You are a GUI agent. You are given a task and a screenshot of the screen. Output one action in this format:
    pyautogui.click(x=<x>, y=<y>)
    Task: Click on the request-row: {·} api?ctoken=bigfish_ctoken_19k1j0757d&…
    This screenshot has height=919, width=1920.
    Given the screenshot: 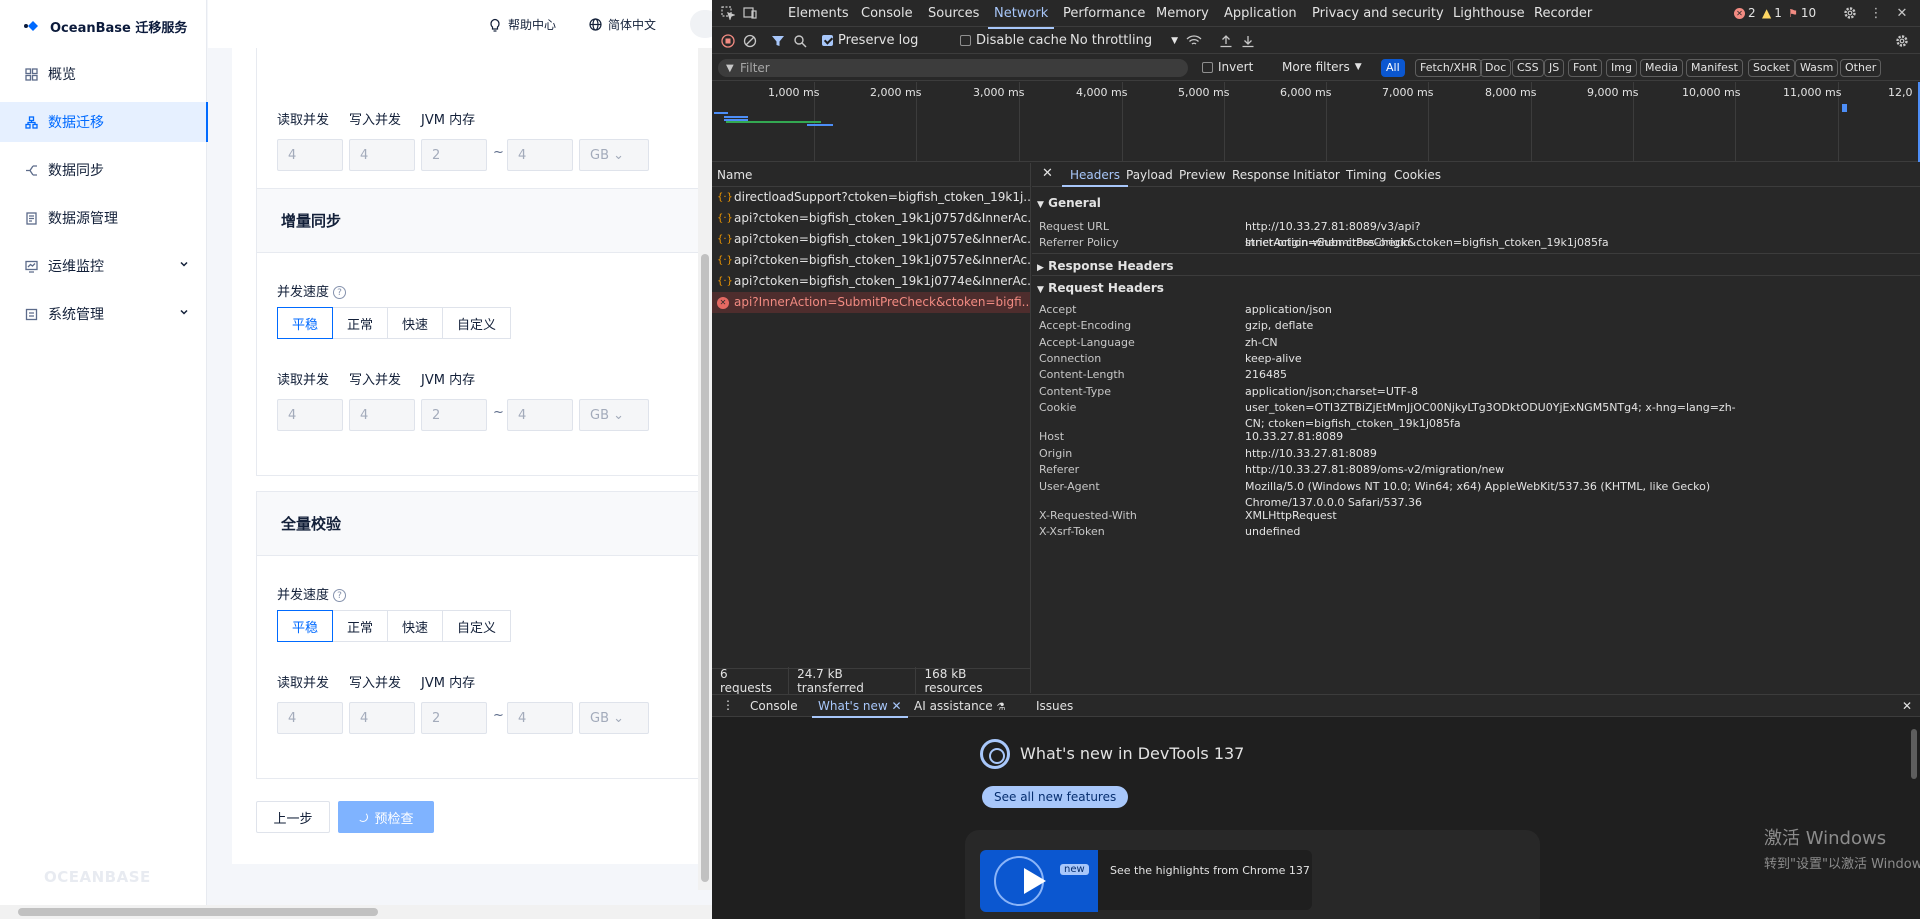 What is the action you would take?
    pyautogui.click(x=871, y=218)
    